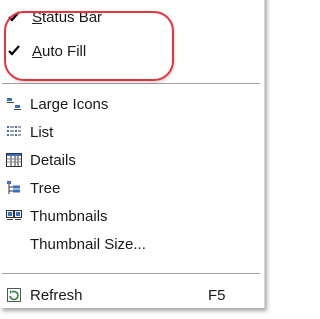 The image size is (320, 319). What do you see at coordinates (130, 160) in the screenshot?
I see `menu-item-details: Details` at bounding box center [130, 160].